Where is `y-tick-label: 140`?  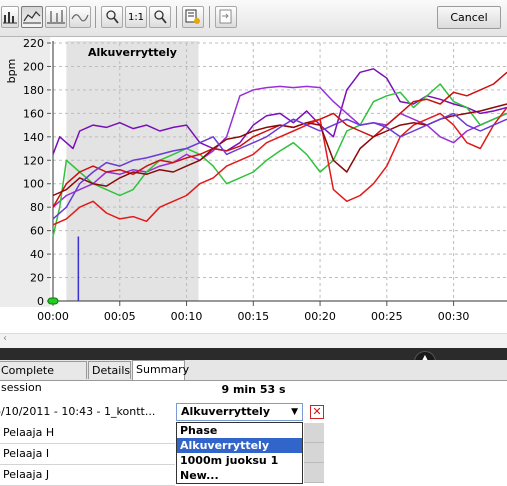
y-tick-label: 140 is located at coordinates (33, 137).